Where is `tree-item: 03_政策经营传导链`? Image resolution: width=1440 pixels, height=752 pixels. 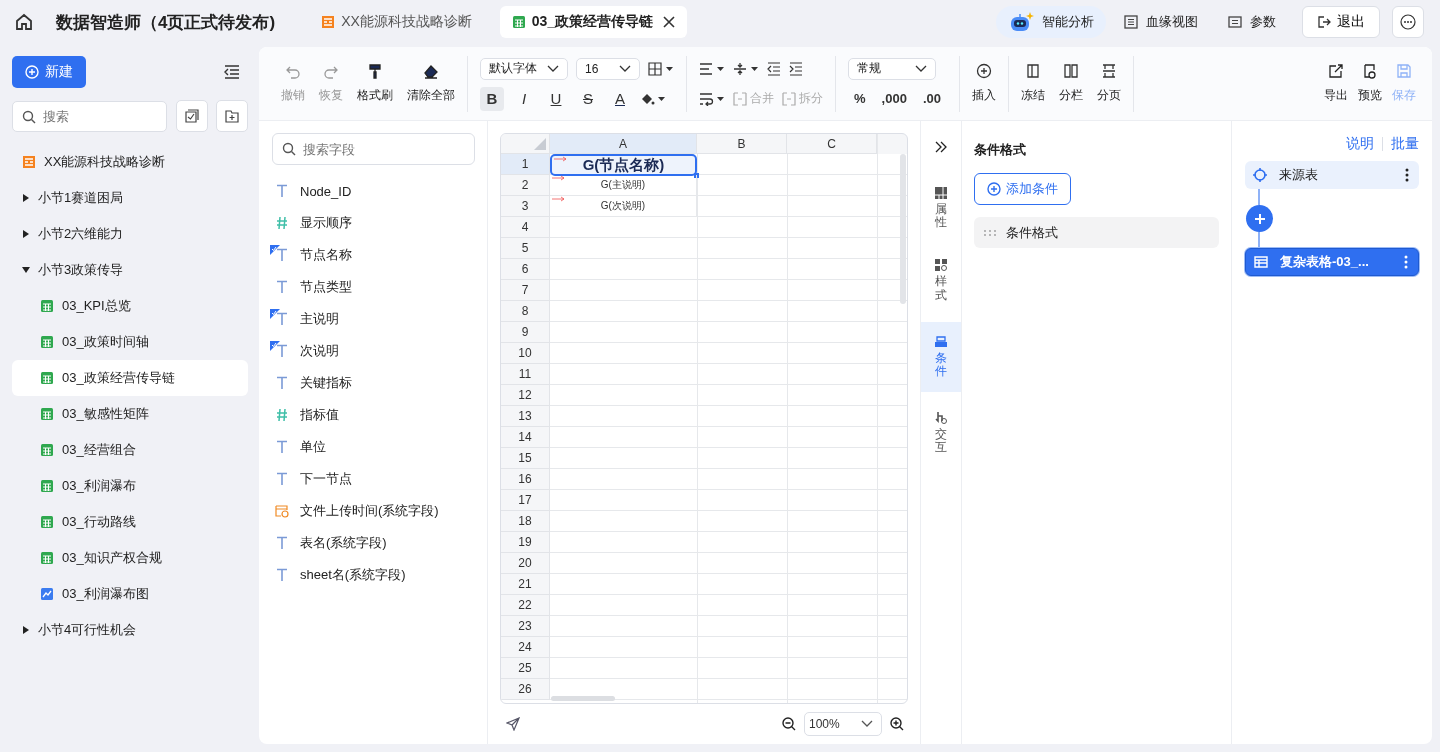 tree-item: 03_政策经营传导链 is located at coordinates (130, 378).